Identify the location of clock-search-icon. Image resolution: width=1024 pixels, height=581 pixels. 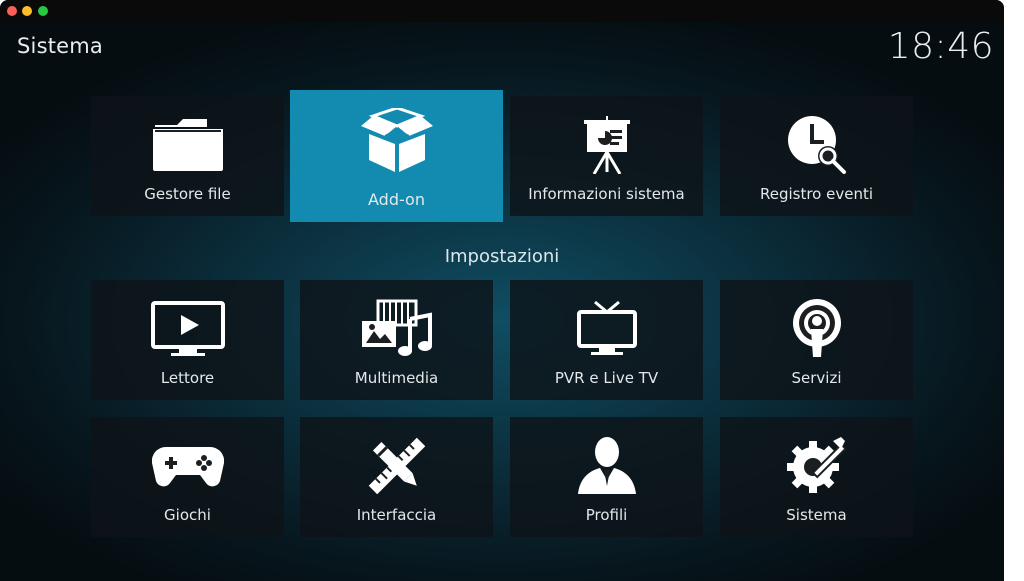
(817, 145).